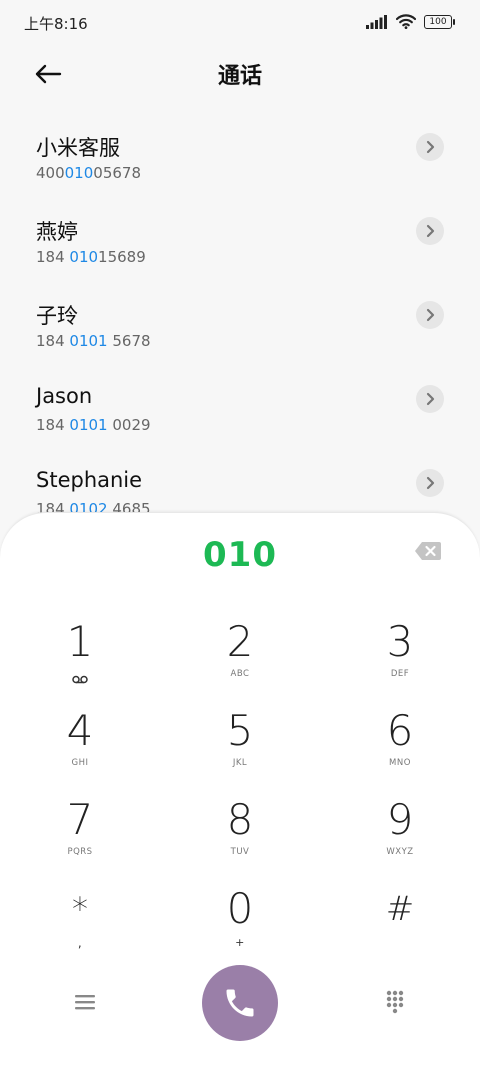 The image size is (480, 1067). What do you see at coordinates (400, 730) in the screenshot?
I see `key-digit: 6` at bounding box center [400, 730].